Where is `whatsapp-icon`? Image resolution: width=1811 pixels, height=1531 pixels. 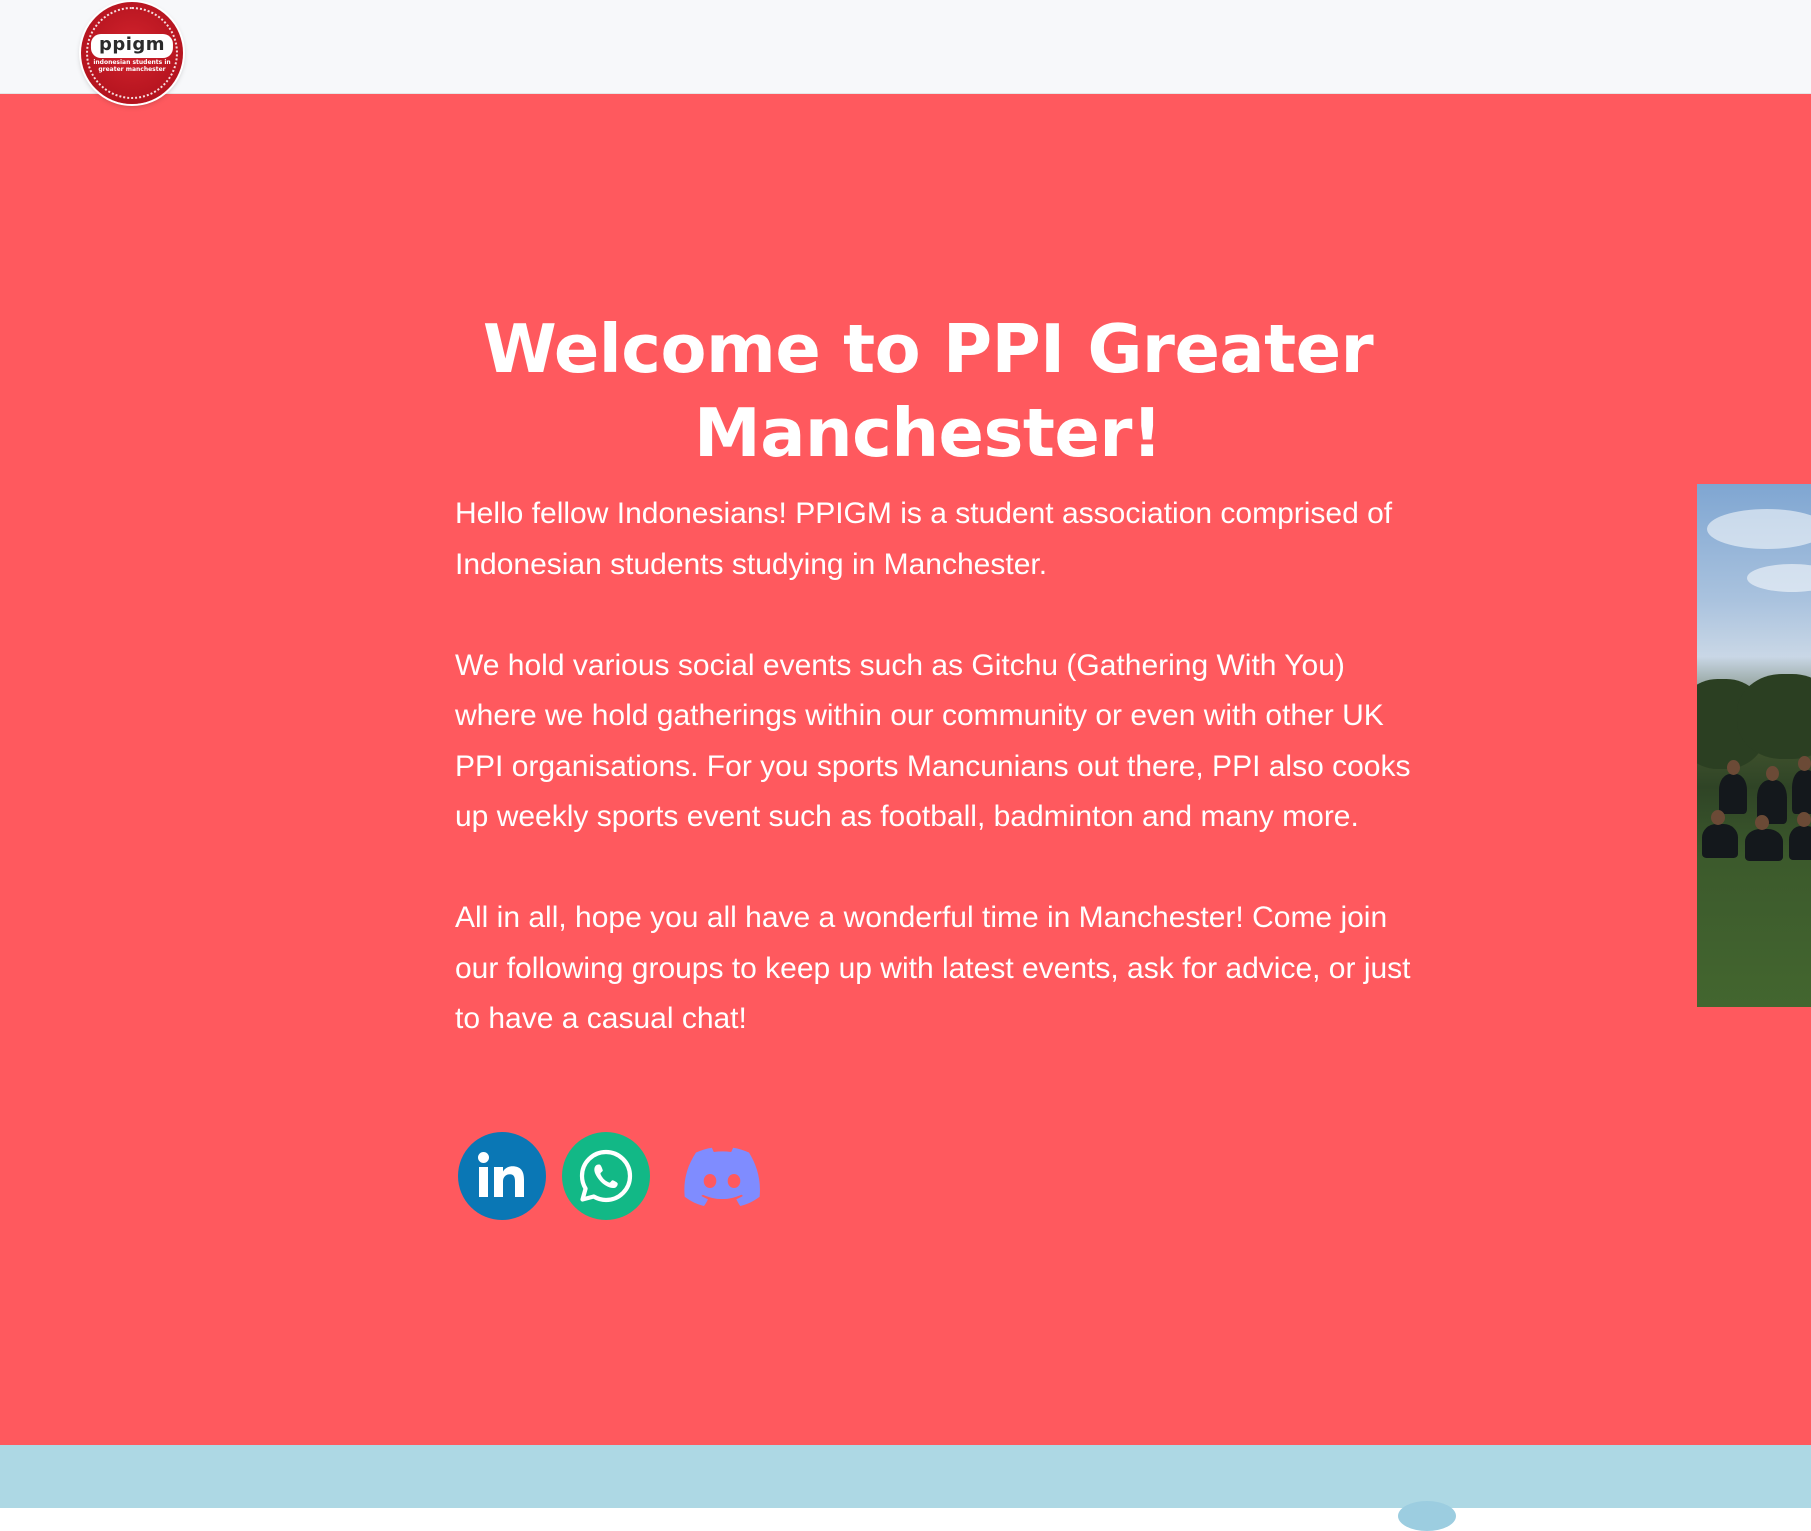 whatsapp-icon is located at coordinates (606, 1176).